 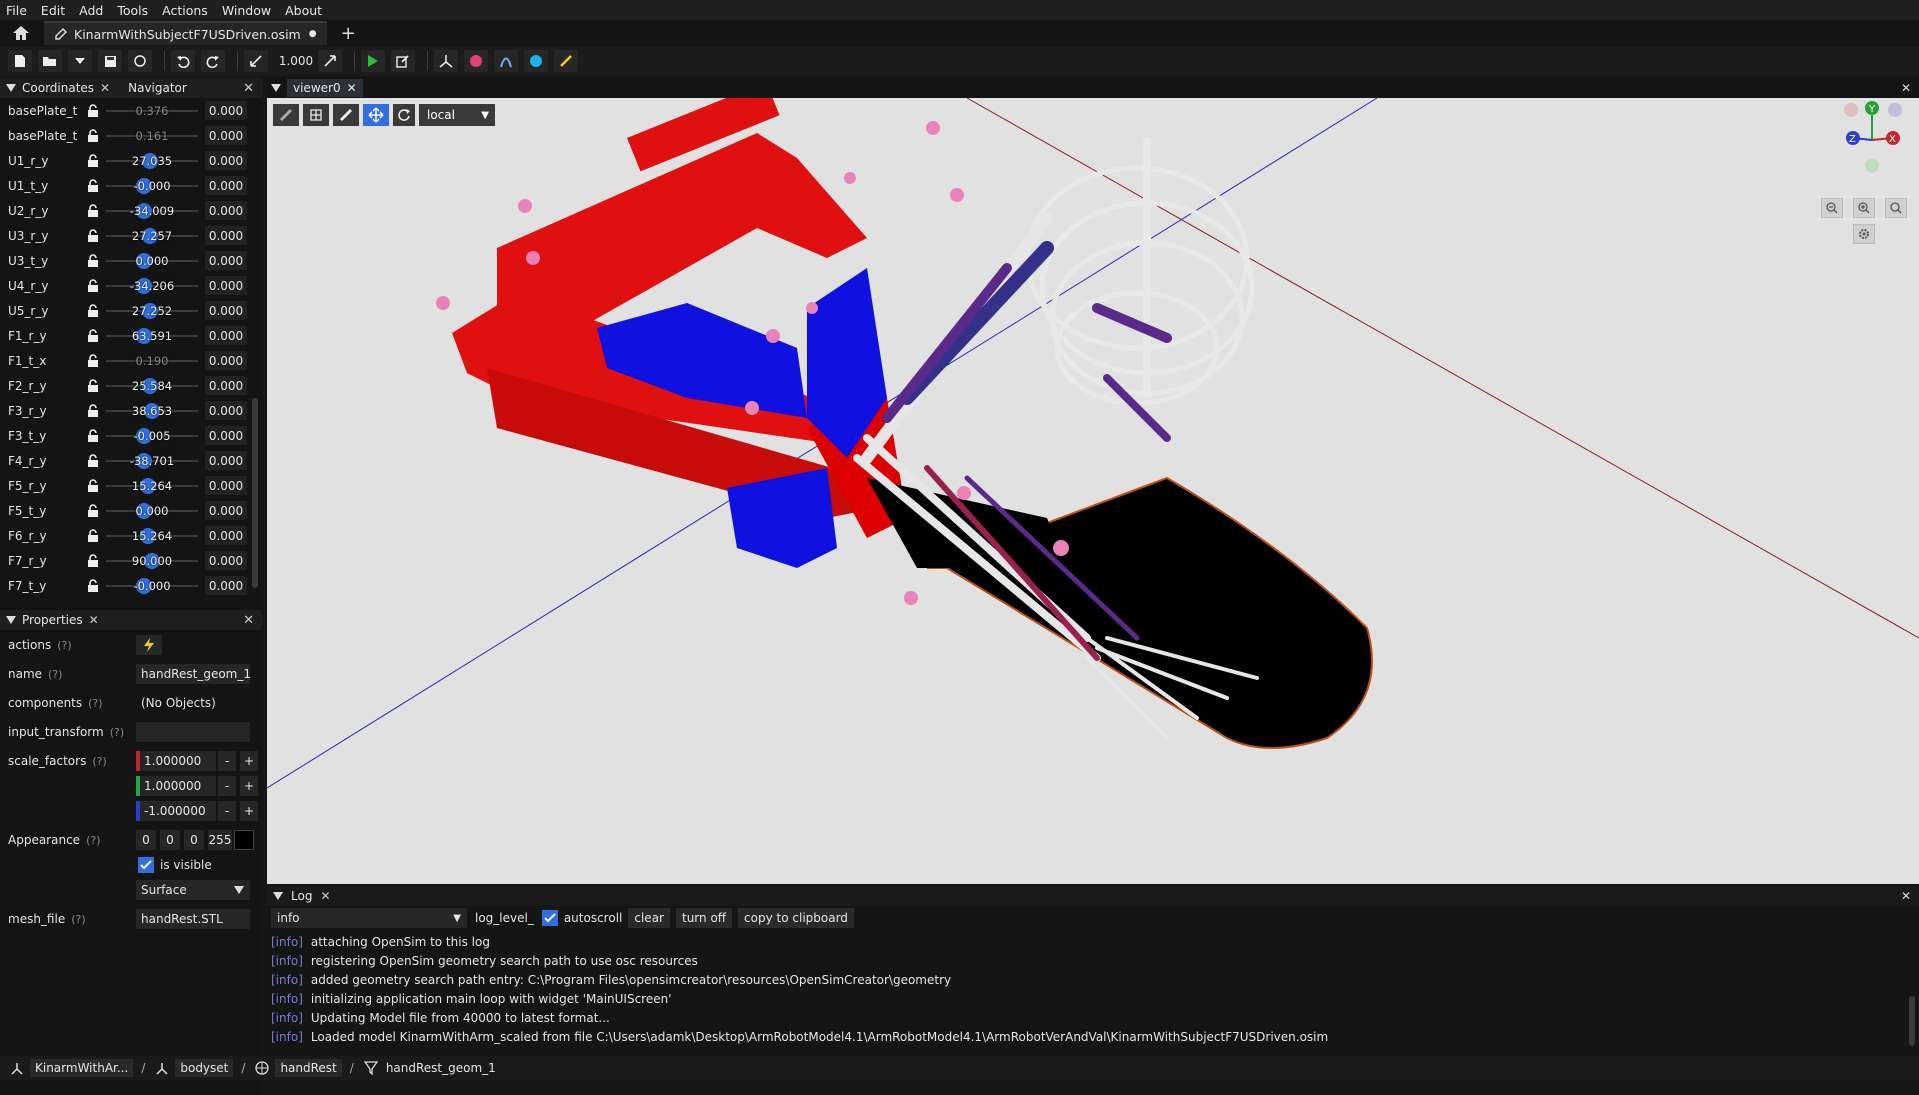 What do you see at coordinates (91, 10) in the screenshot?
I see `menu-item-add: Add` at bounding box center [91, 10].